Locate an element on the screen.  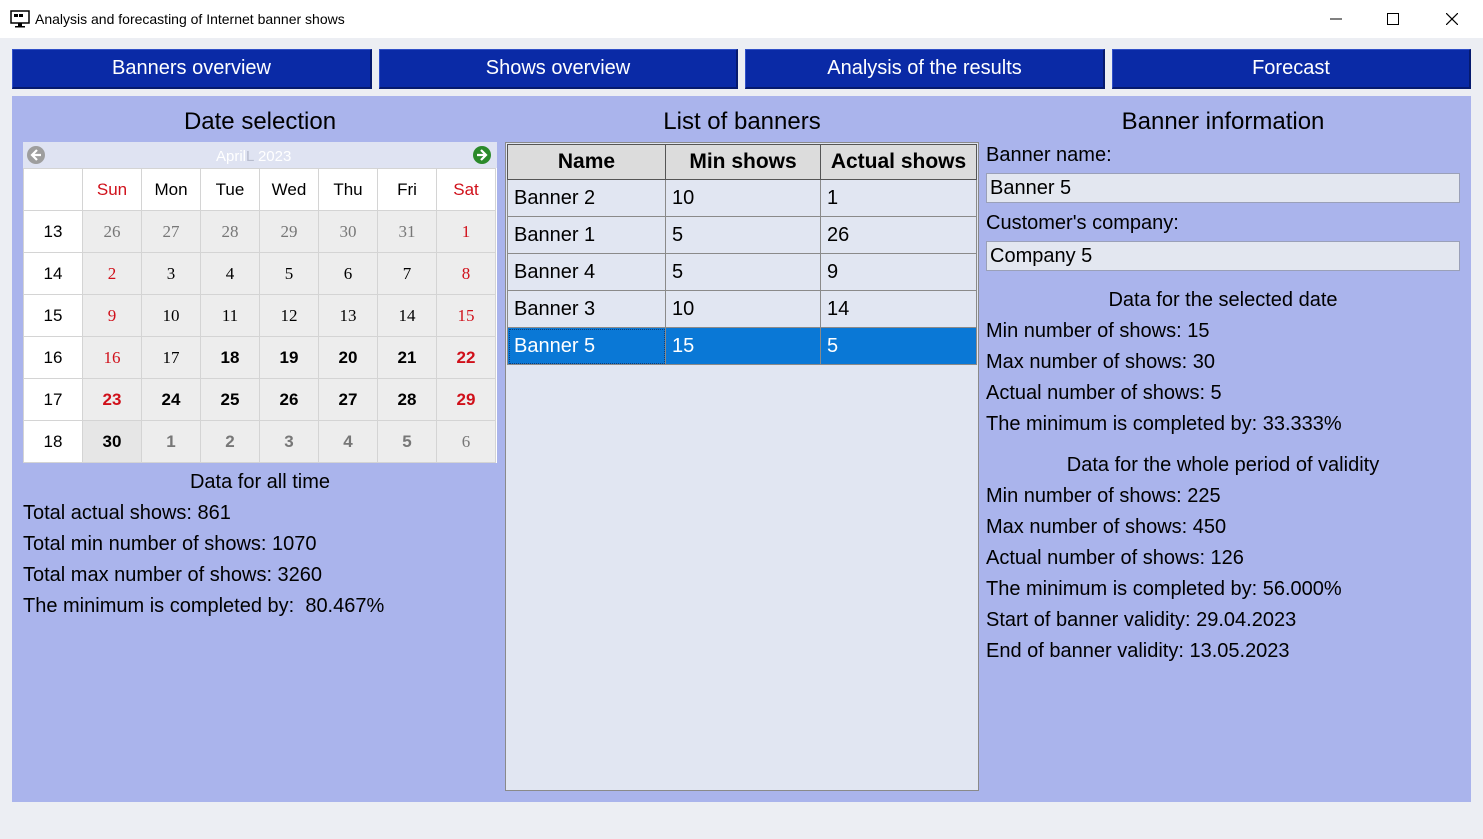
calendar-day: 17 is located at coordinates (171, 357).